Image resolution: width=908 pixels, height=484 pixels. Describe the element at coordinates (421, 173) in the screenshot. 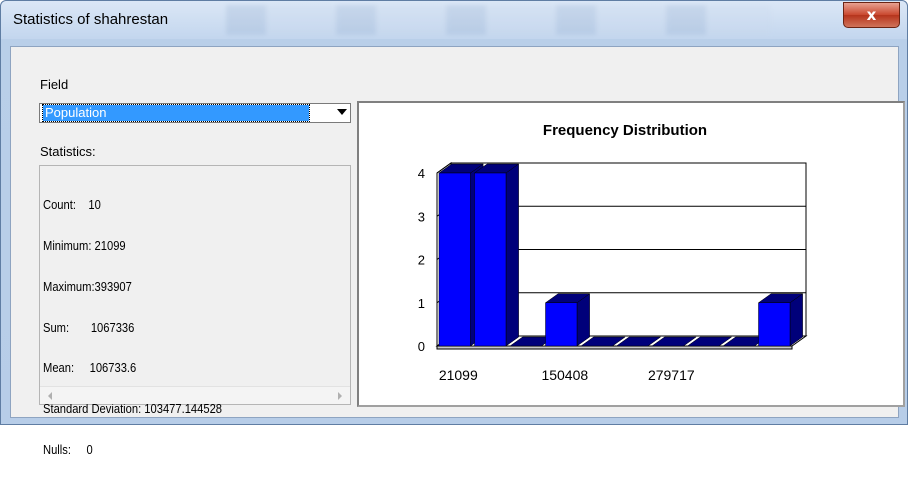

I see `y-tick-label: 4` at that location.